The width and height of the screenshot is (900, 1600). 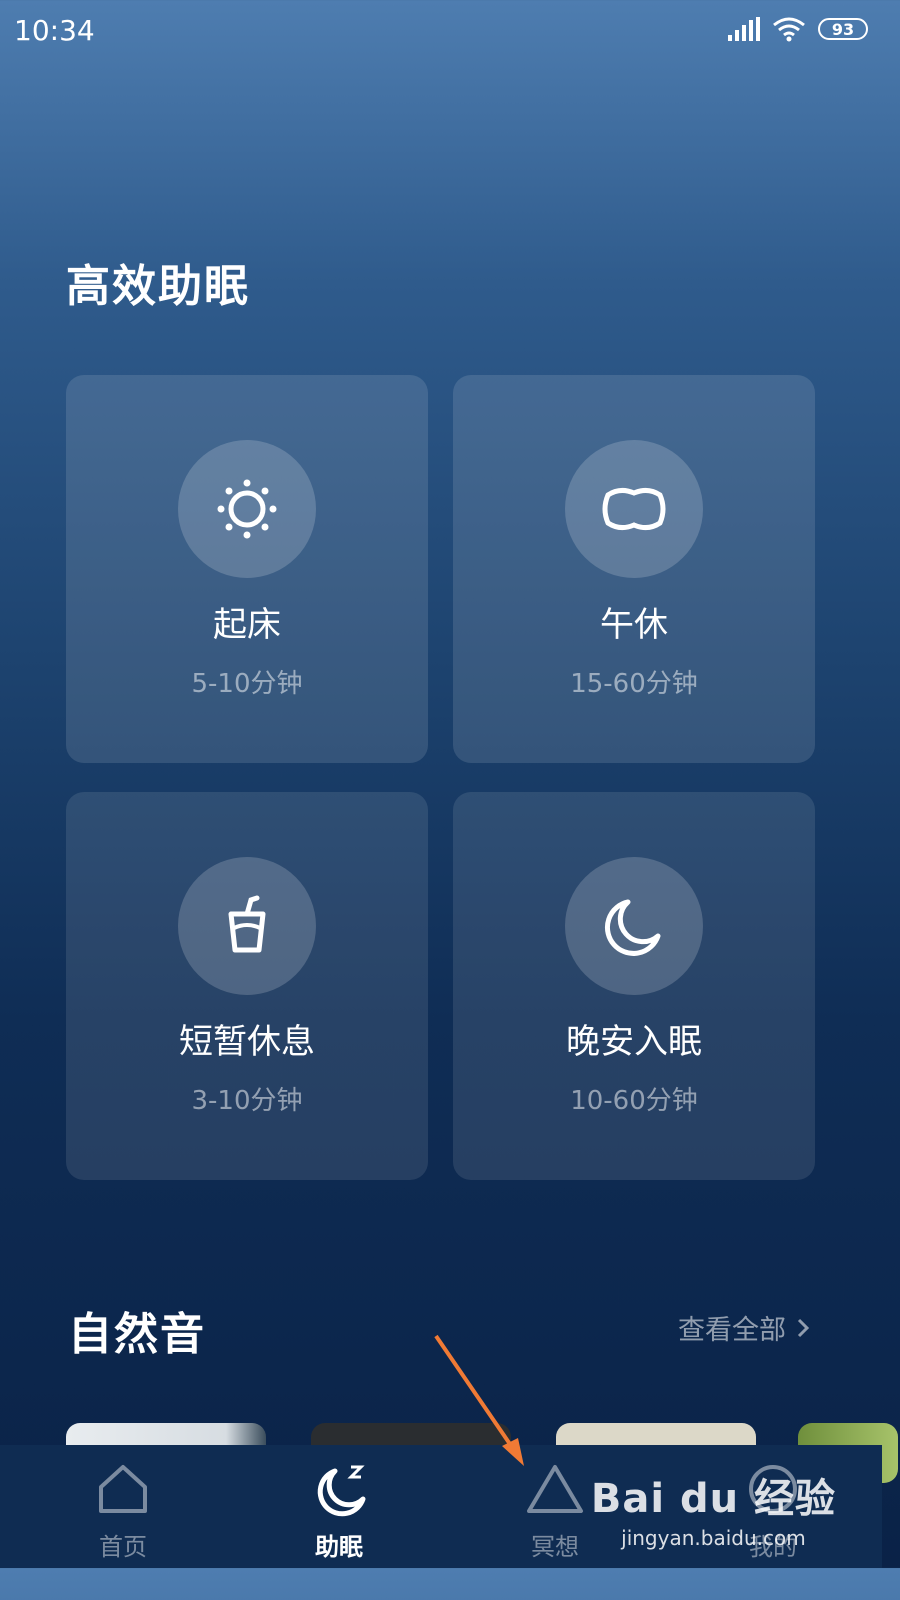 I want to click on view-all-link: 查看全部, so click(x=744, y=1327).